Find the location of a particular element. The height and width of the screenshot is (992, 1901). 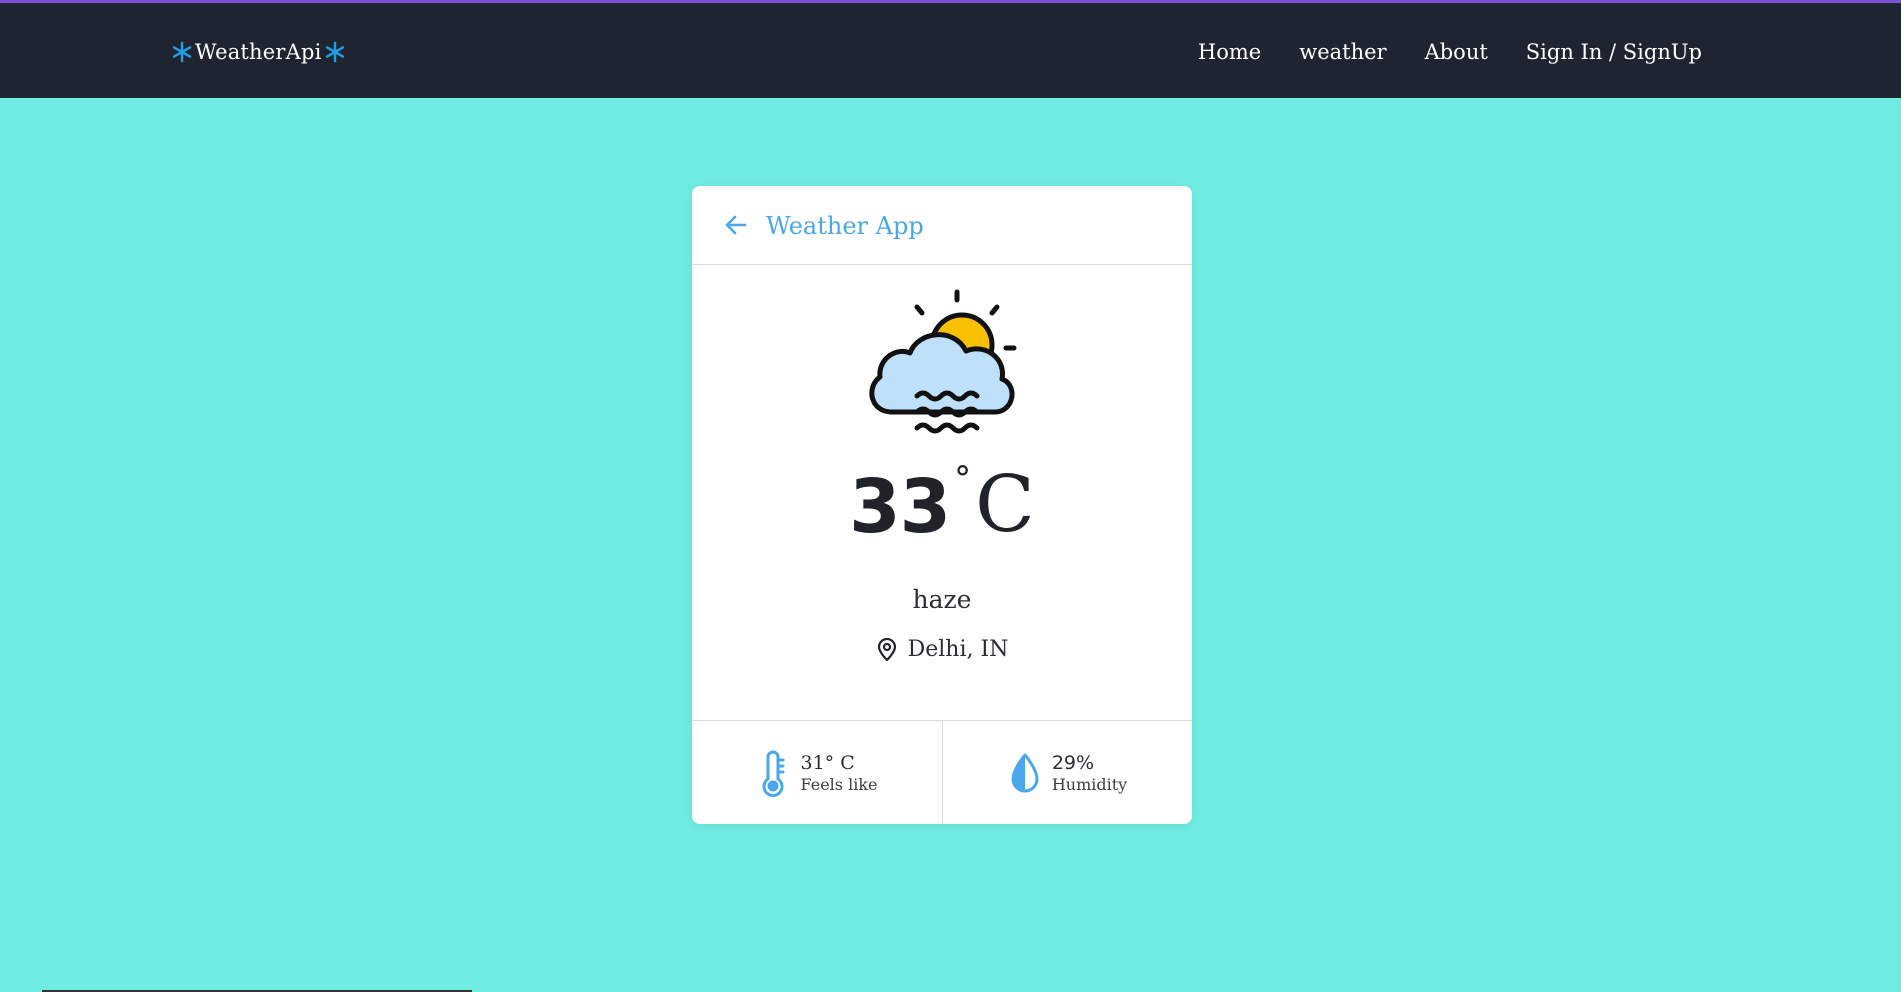

brand-link: WeatherApi is located at coordinates (258, 52).